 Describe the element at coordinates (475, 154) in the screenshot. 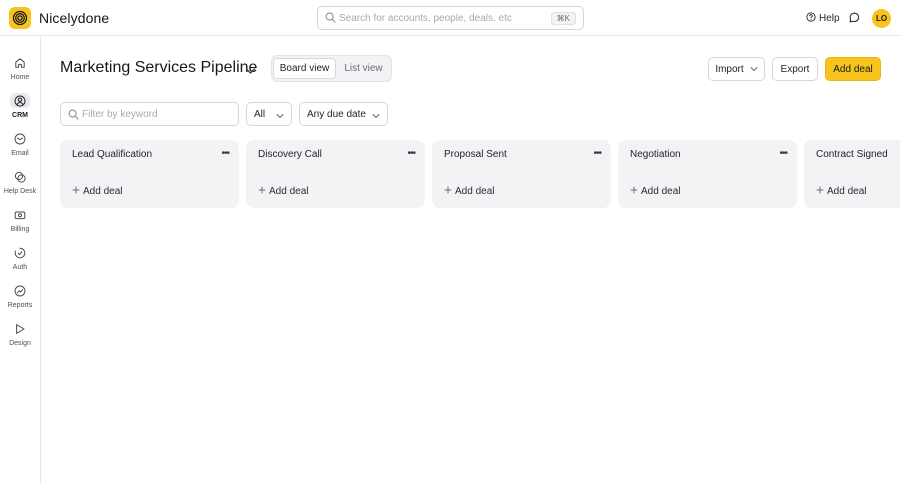

I see `column-title: Proposal Sent` at that location.